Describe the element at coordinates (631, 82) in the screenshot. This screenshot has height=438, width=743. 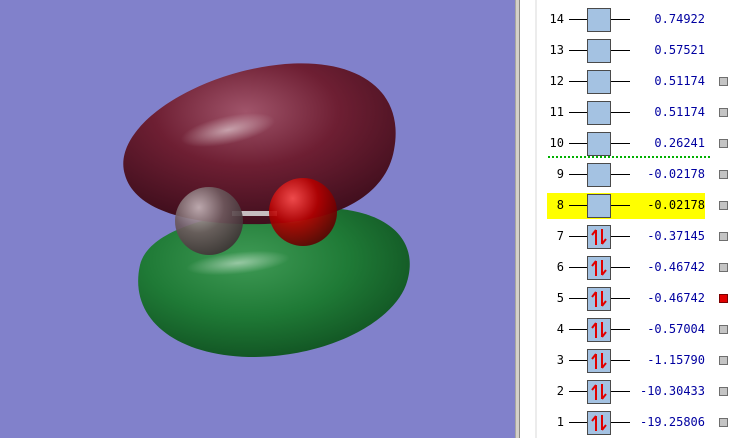
I see `mo-row: 12 0.51174` at that location.